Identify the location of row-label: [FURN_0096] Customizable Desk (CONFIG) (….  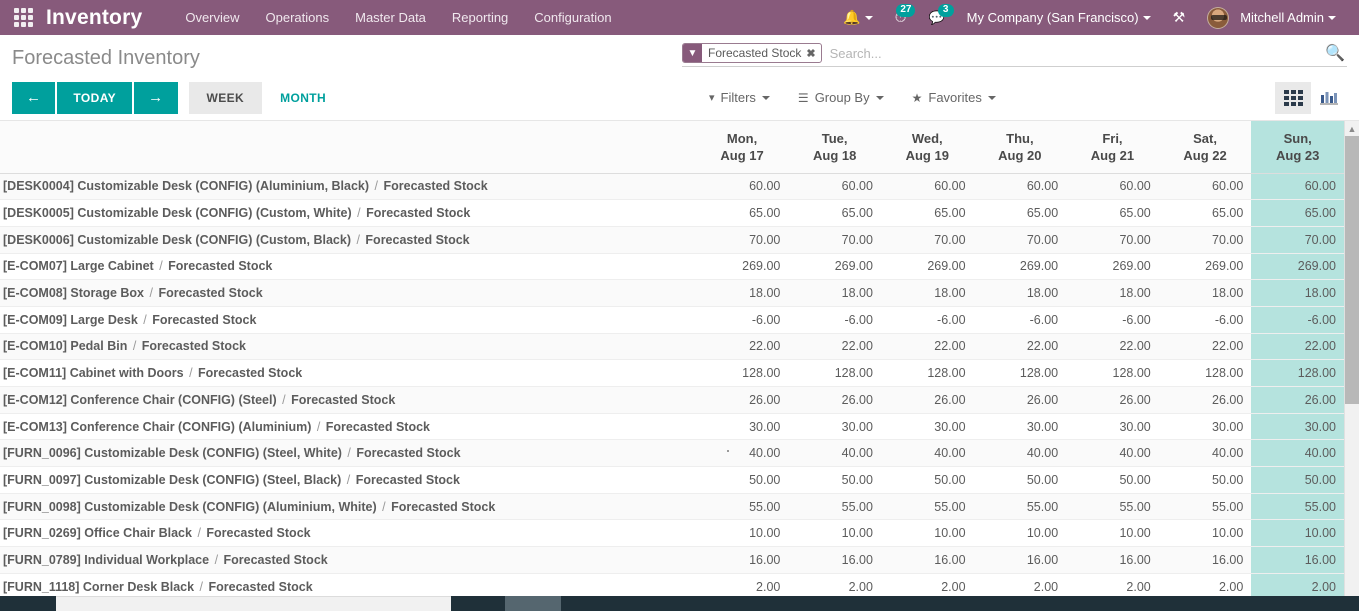
(348, 453).